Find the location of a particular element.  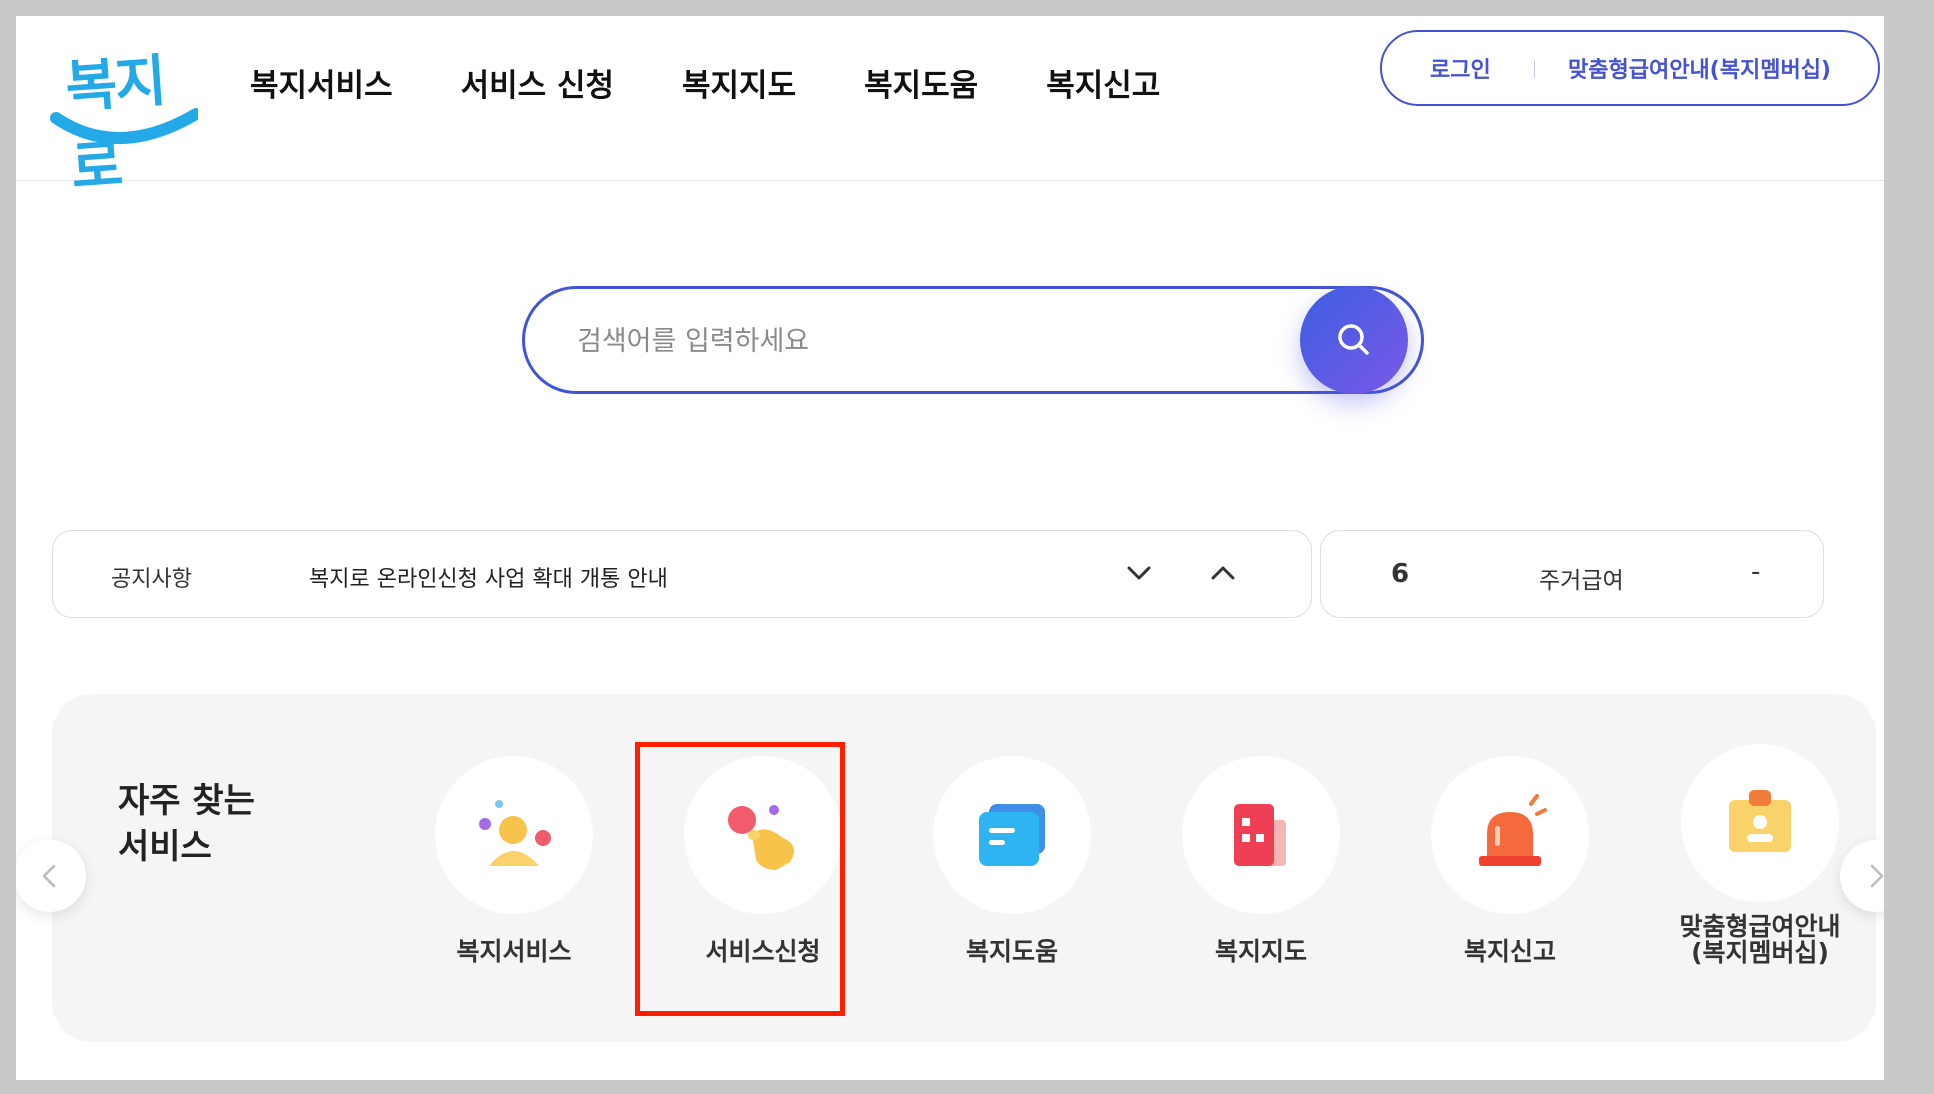

tap-hand-icon is located at coordinates (761, 837).